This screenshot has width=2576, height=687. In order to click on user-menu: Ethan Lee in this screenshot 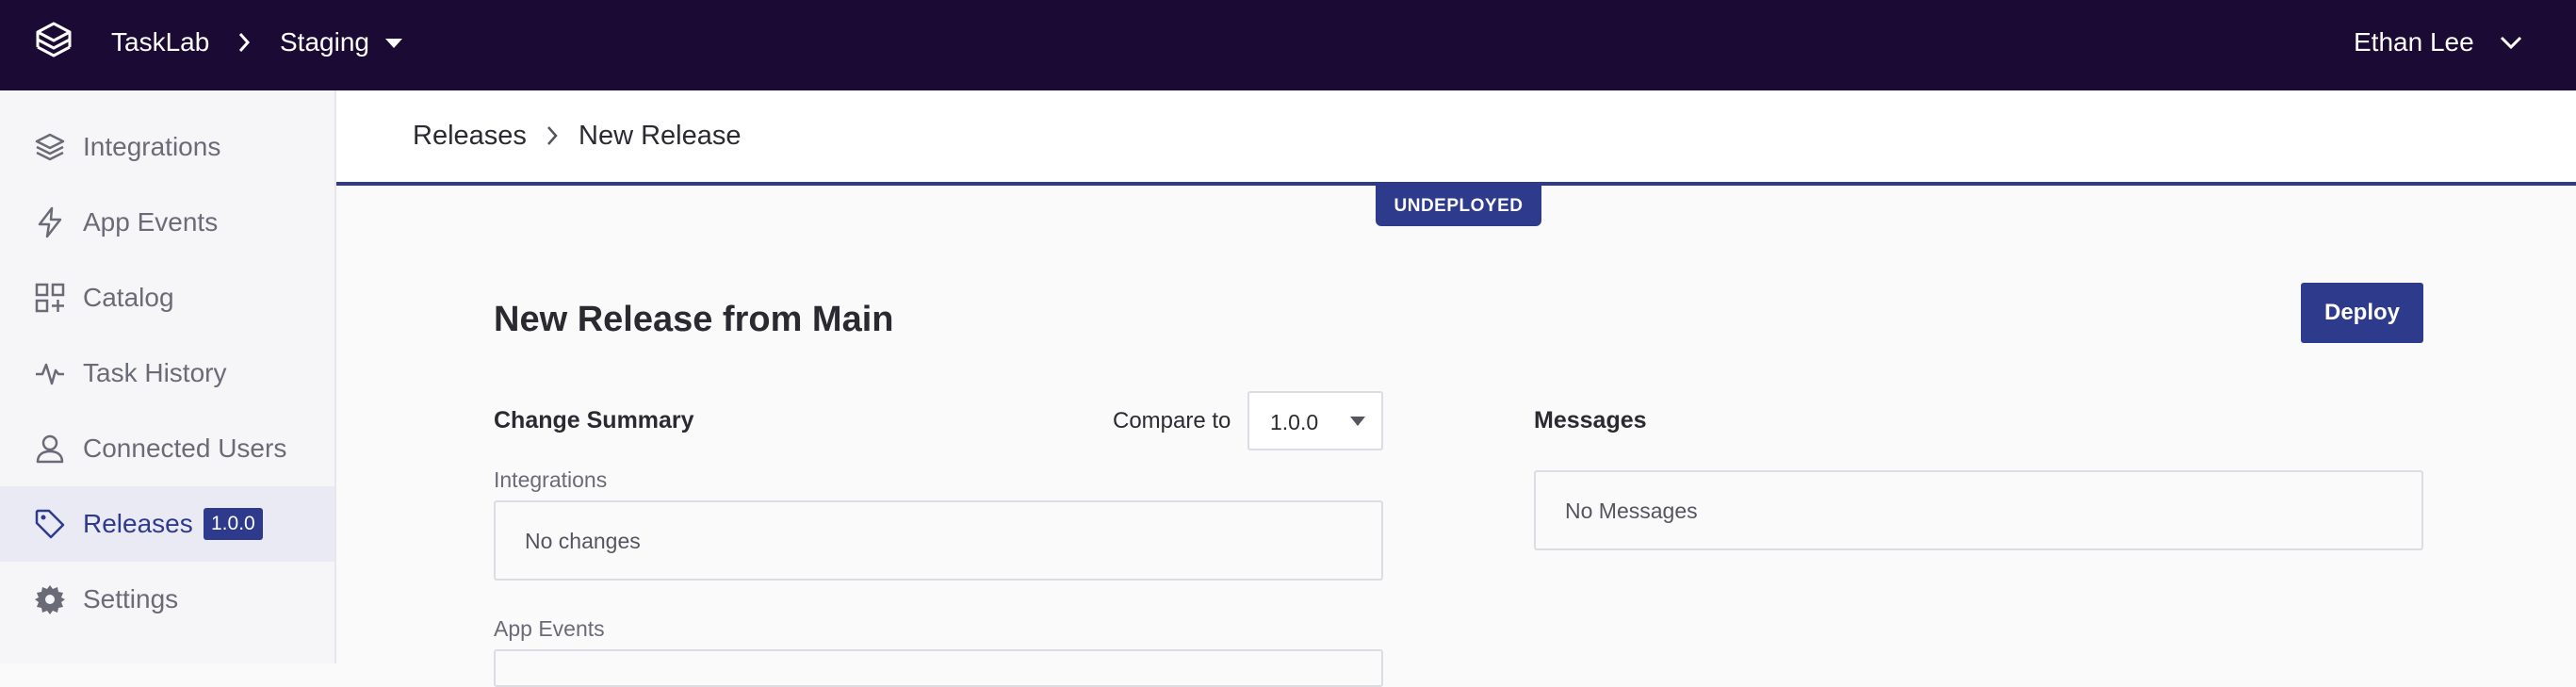, I will do `click(2414, 42)`.